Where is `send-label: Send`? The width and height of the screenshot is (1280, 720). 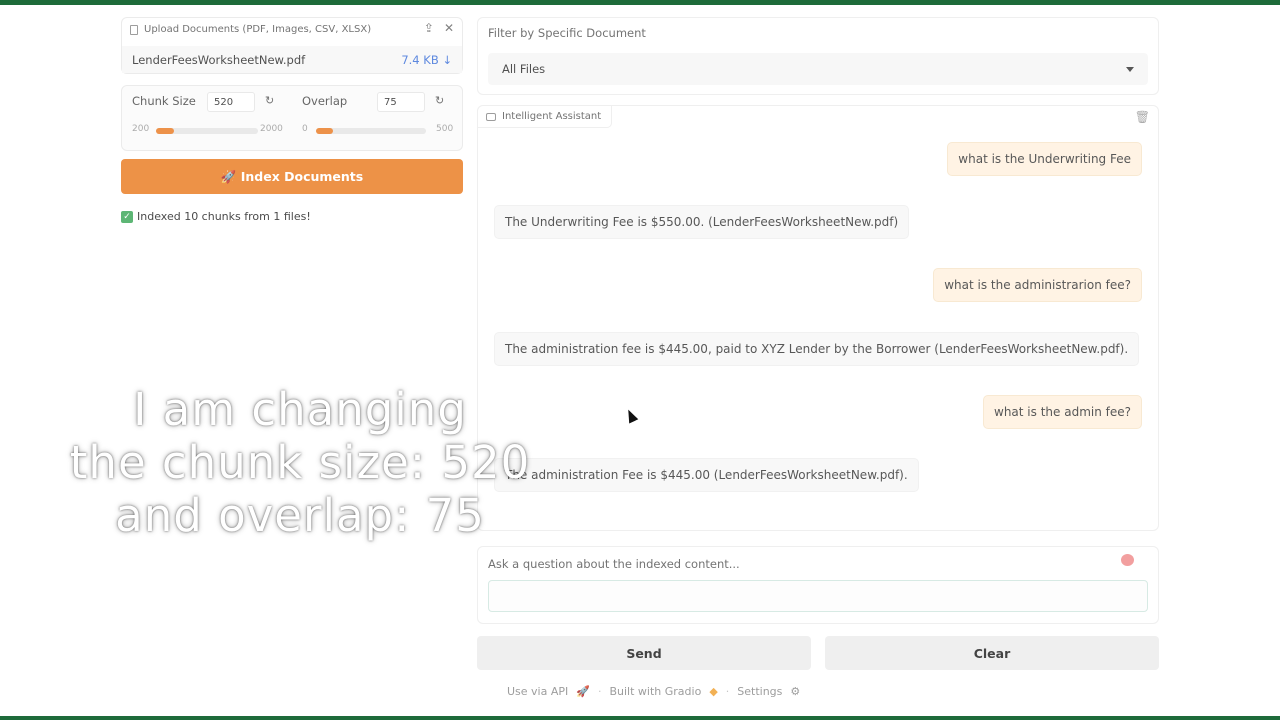 send-label: Send is located at coordinates (644, 653).